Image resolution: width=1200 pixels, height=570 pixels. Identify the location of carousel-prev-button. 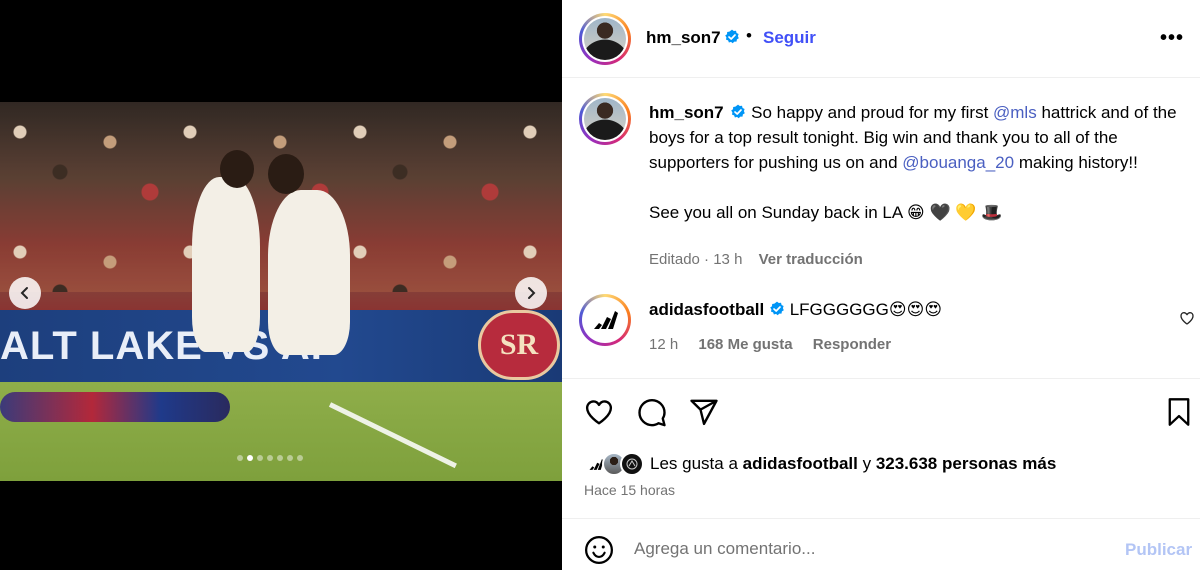
(25, 293).